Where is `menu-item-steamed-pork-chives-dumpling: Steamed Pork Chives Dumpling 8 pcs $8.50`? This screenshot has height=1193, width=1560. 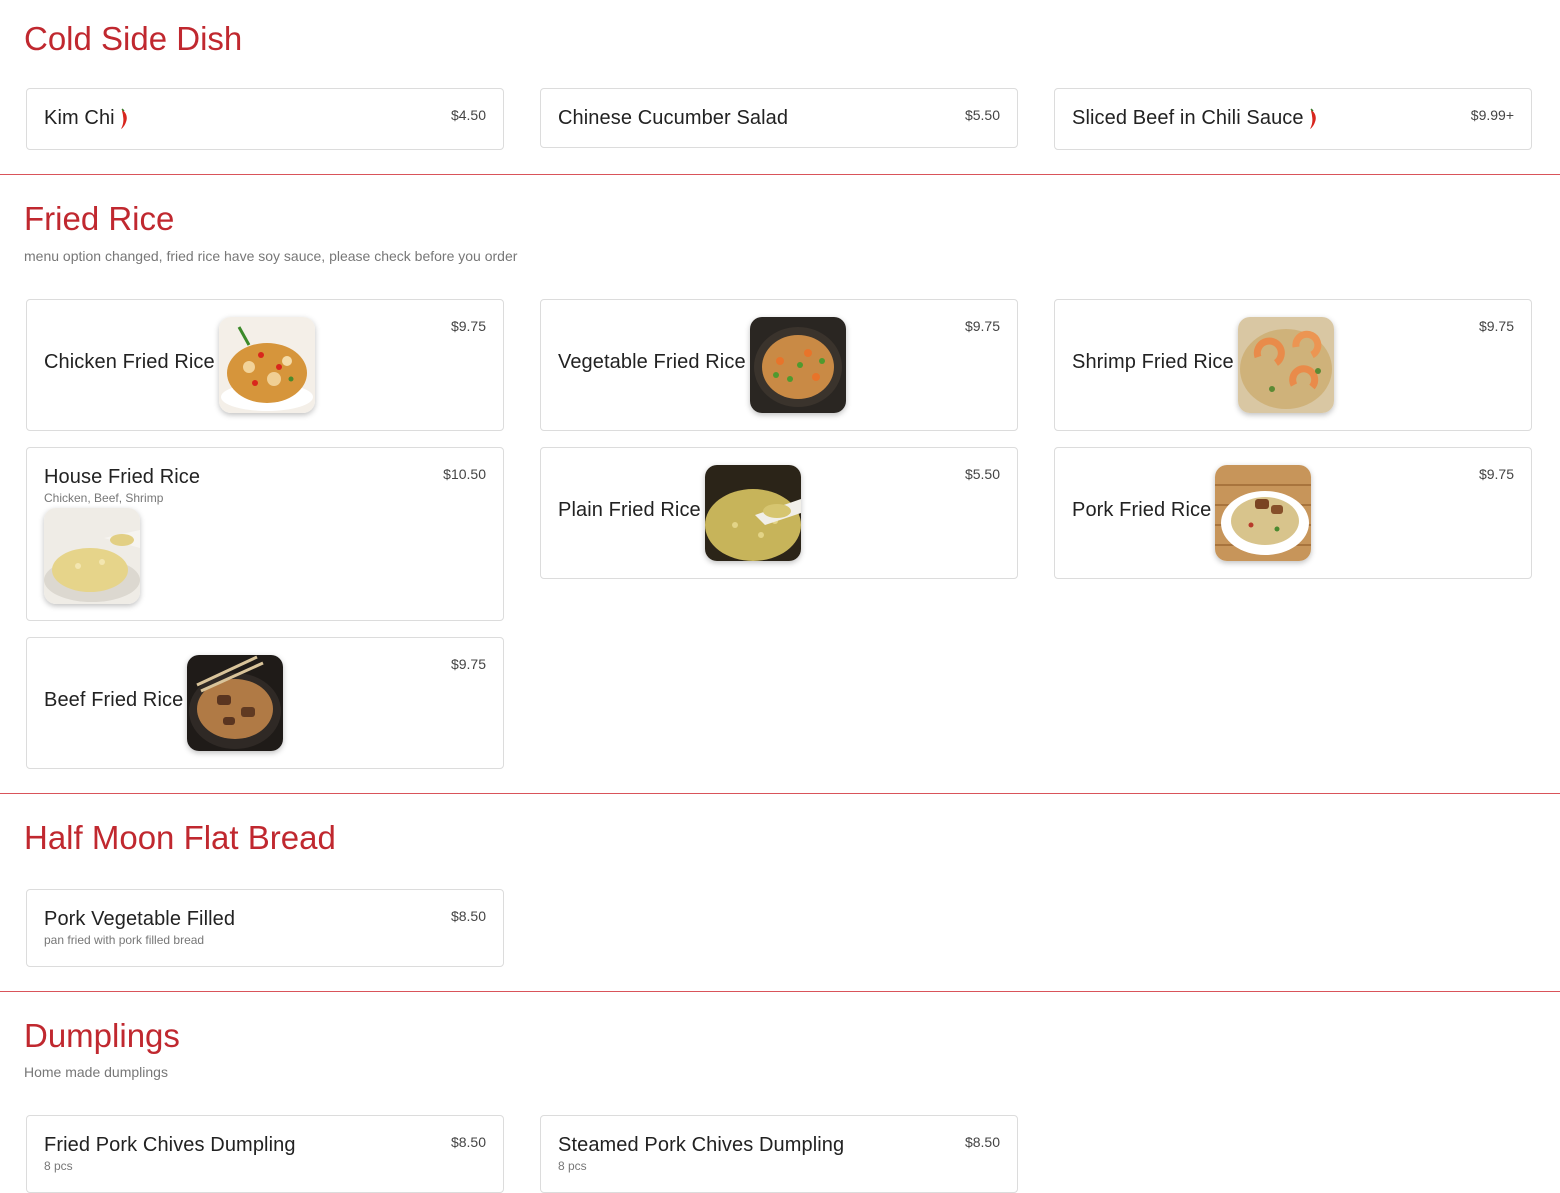
menu-item-steamed-pork-chives-dumpling: Steamed Pork Chives Dumpling 8 pcs $8.50 is located at coordinates (779, 1154).